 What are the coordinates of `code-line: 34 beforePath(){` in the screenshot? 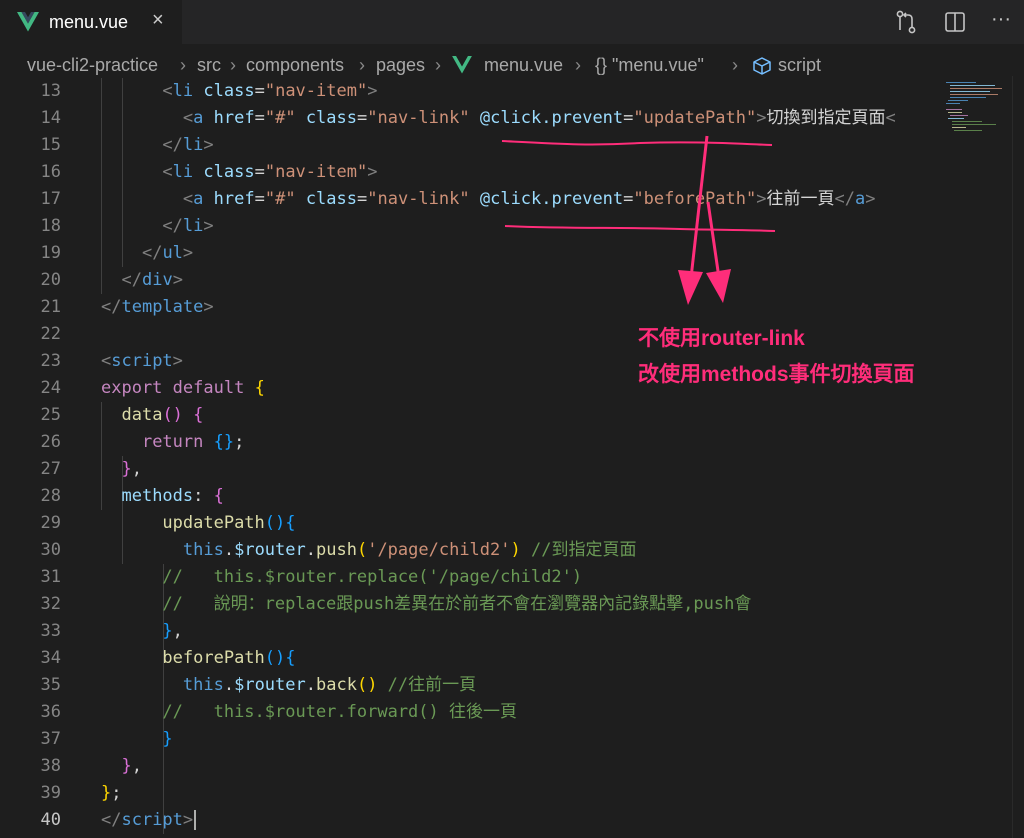 It's located at (471, 658).